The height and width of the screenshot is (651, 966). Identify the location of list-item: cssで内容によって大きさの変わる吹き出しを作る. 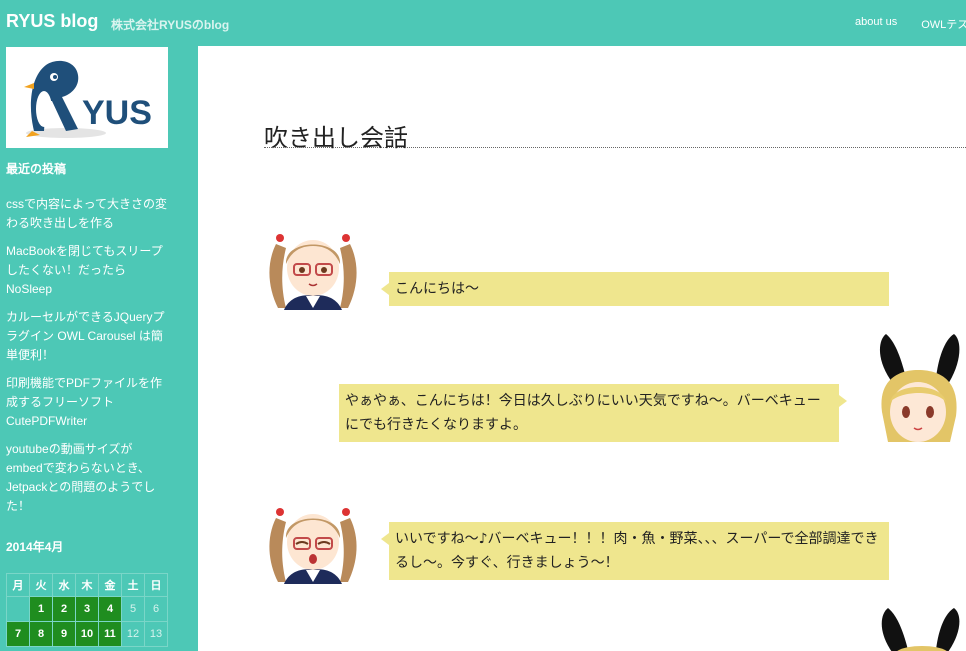
(87, 213).